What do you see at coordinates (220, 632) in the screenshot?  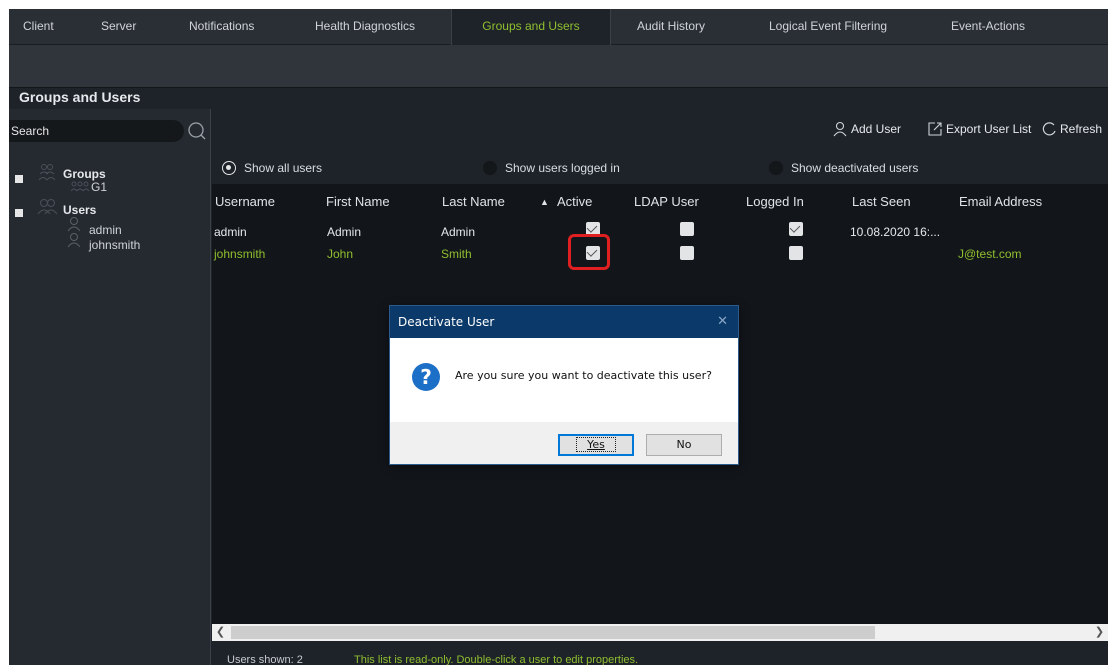 I see `scroll-left-icon: ❮` at bounding box center [220, 632].